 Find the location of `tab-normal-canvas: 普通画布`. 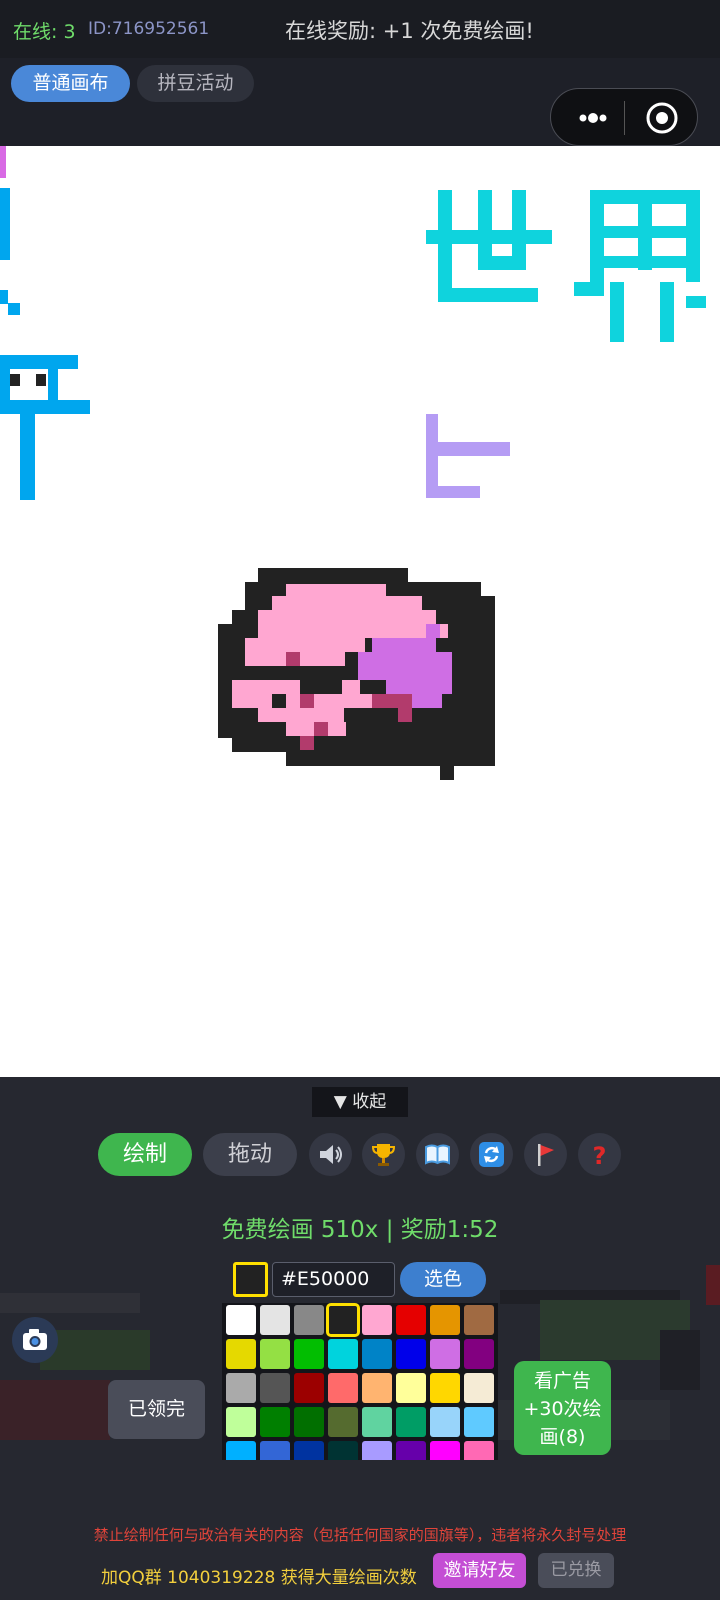

tab-normal-canvas: 普通画布 is located at coordinates (70, 83).